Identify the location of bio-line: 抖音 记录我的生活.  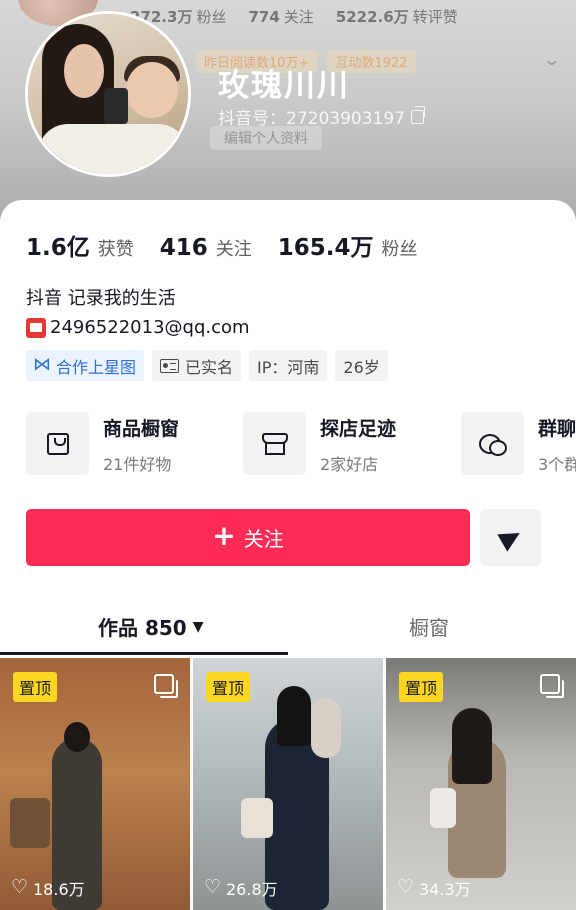
(101, 298).